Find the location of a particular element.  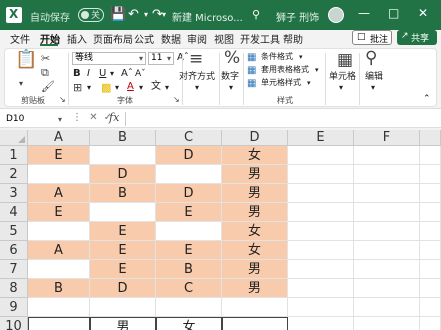

paste-dropdown-icon: ▾ is located at coordinates (21, 84).